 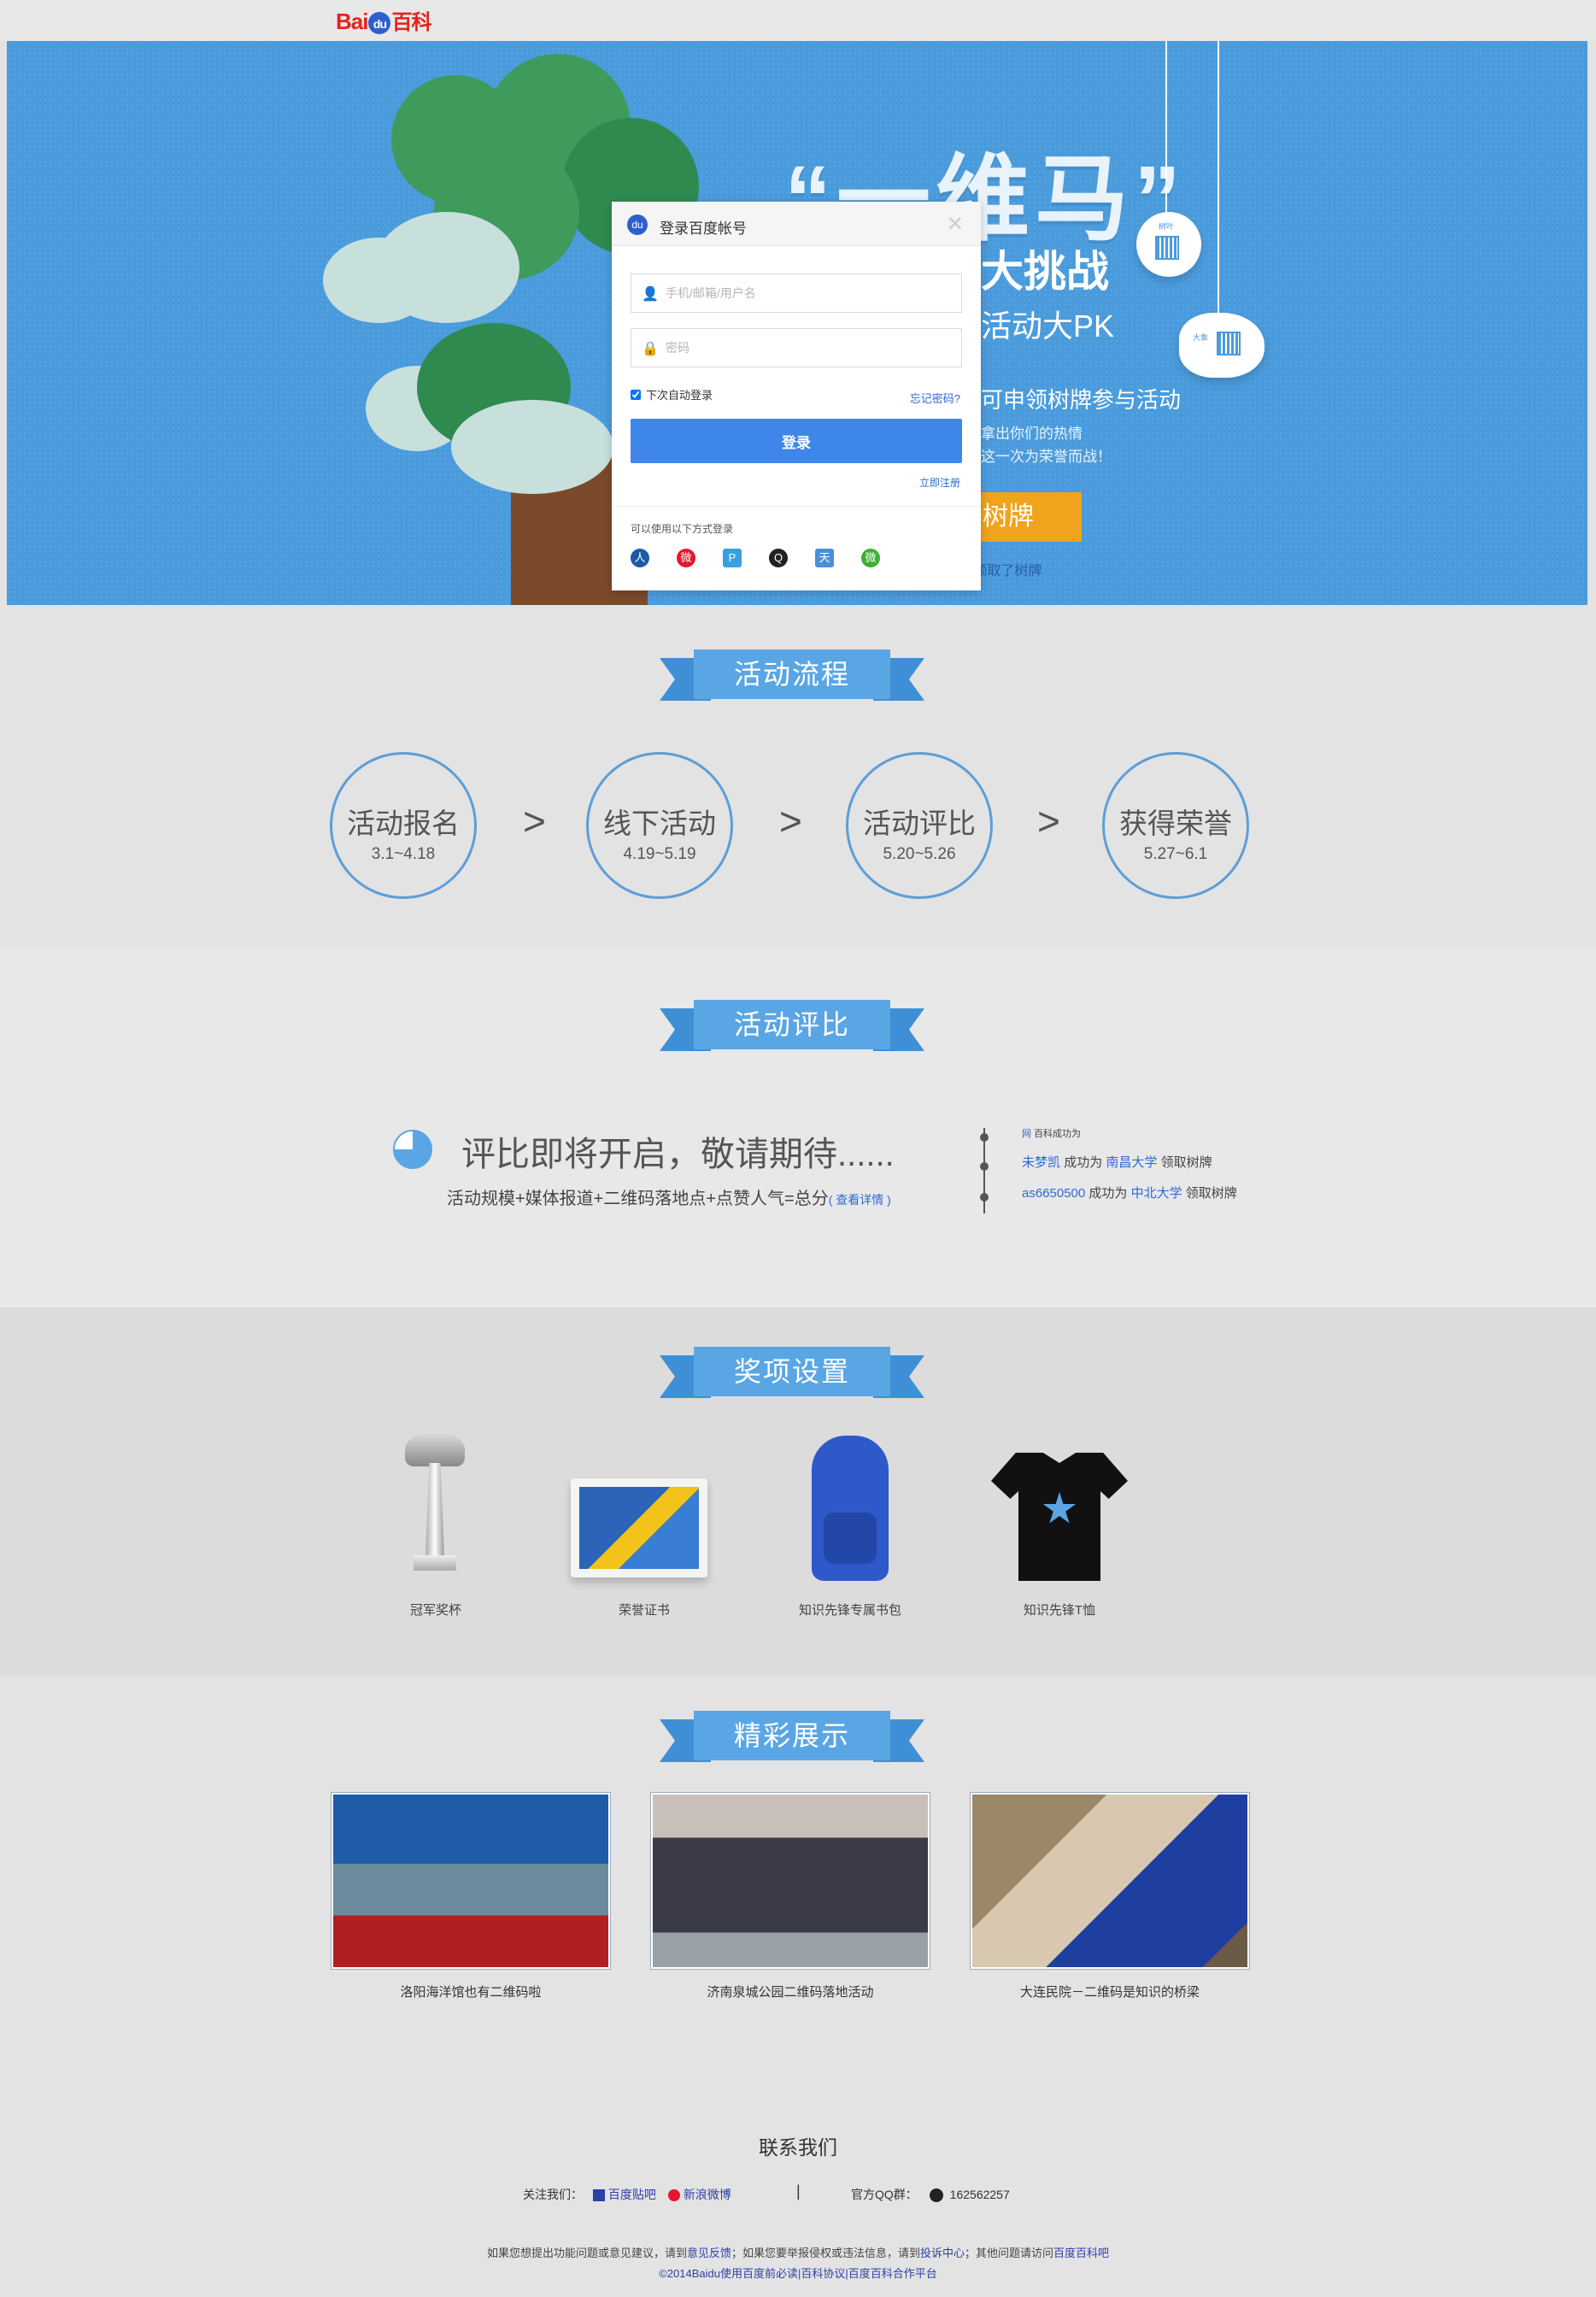 What do you see at coordinates (1156, 1193) in the screenshot?
I see `feed-school: 中北大学` at bounding box center [1156, 1193].